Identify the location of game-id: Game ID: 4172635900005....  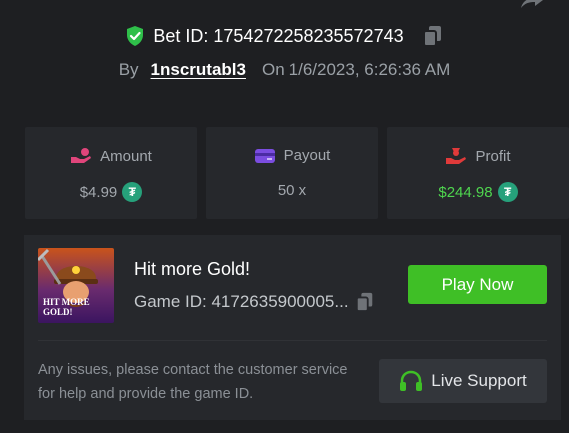
(241, 301).